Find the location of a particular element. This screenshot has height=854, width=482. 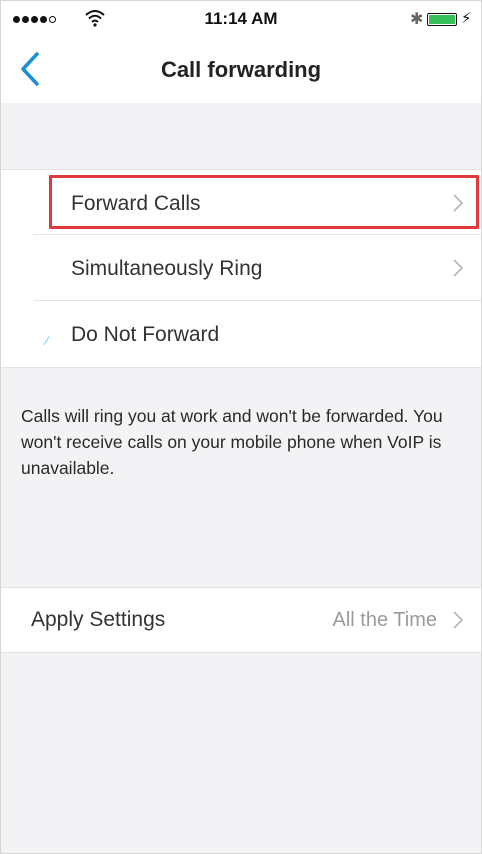

apply-settings-label: Apply Settings is located at coordinates (98, 619).